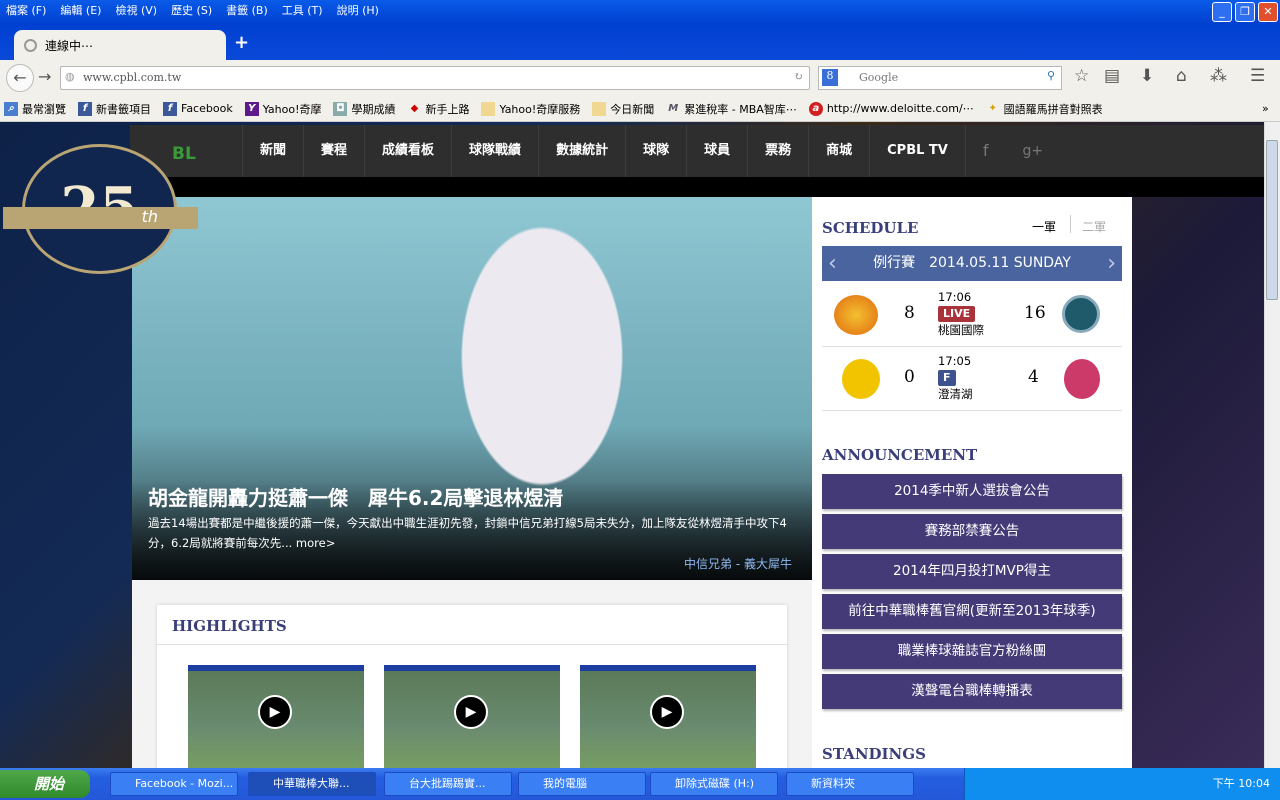 The width and height of the screenshot is (1280, 800). What do you see at coordinates (407, 151) in the screenshot?
I see `nav-scoreboard: 成績看板` at bounding box center [407, 151].